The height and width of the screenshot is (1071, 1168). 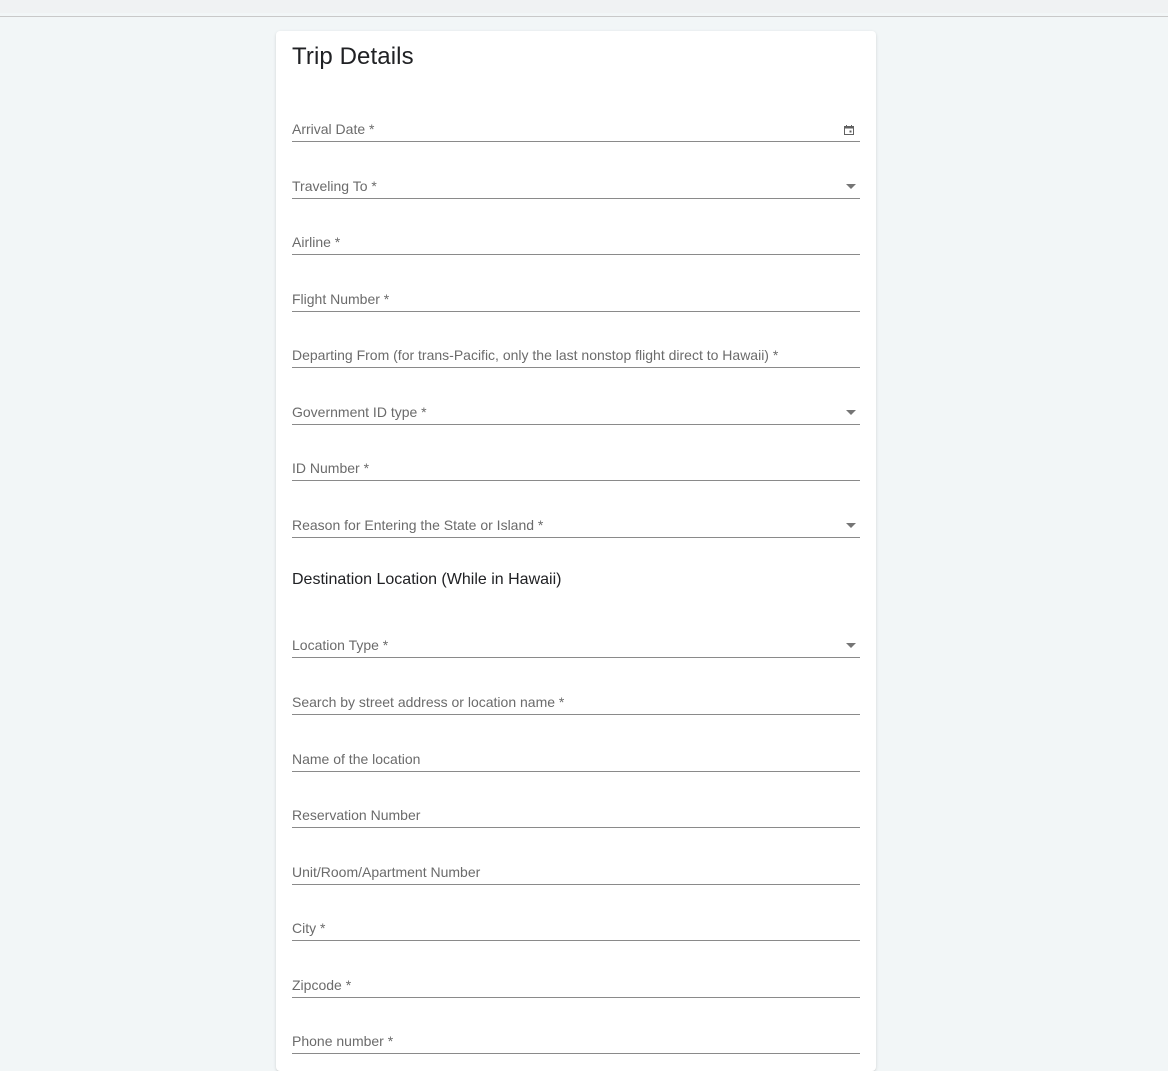 What do you see at coordinates (576, 645) in the screenshot?
I see `location-type-select: Location Type *` at bounding box center [576, 645].